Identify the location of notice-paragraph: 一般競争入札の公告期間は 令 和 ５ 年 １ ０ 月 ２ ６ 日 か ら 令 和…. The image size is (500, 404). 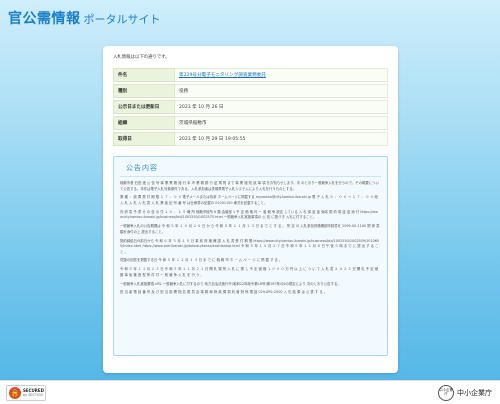
(250, 229).